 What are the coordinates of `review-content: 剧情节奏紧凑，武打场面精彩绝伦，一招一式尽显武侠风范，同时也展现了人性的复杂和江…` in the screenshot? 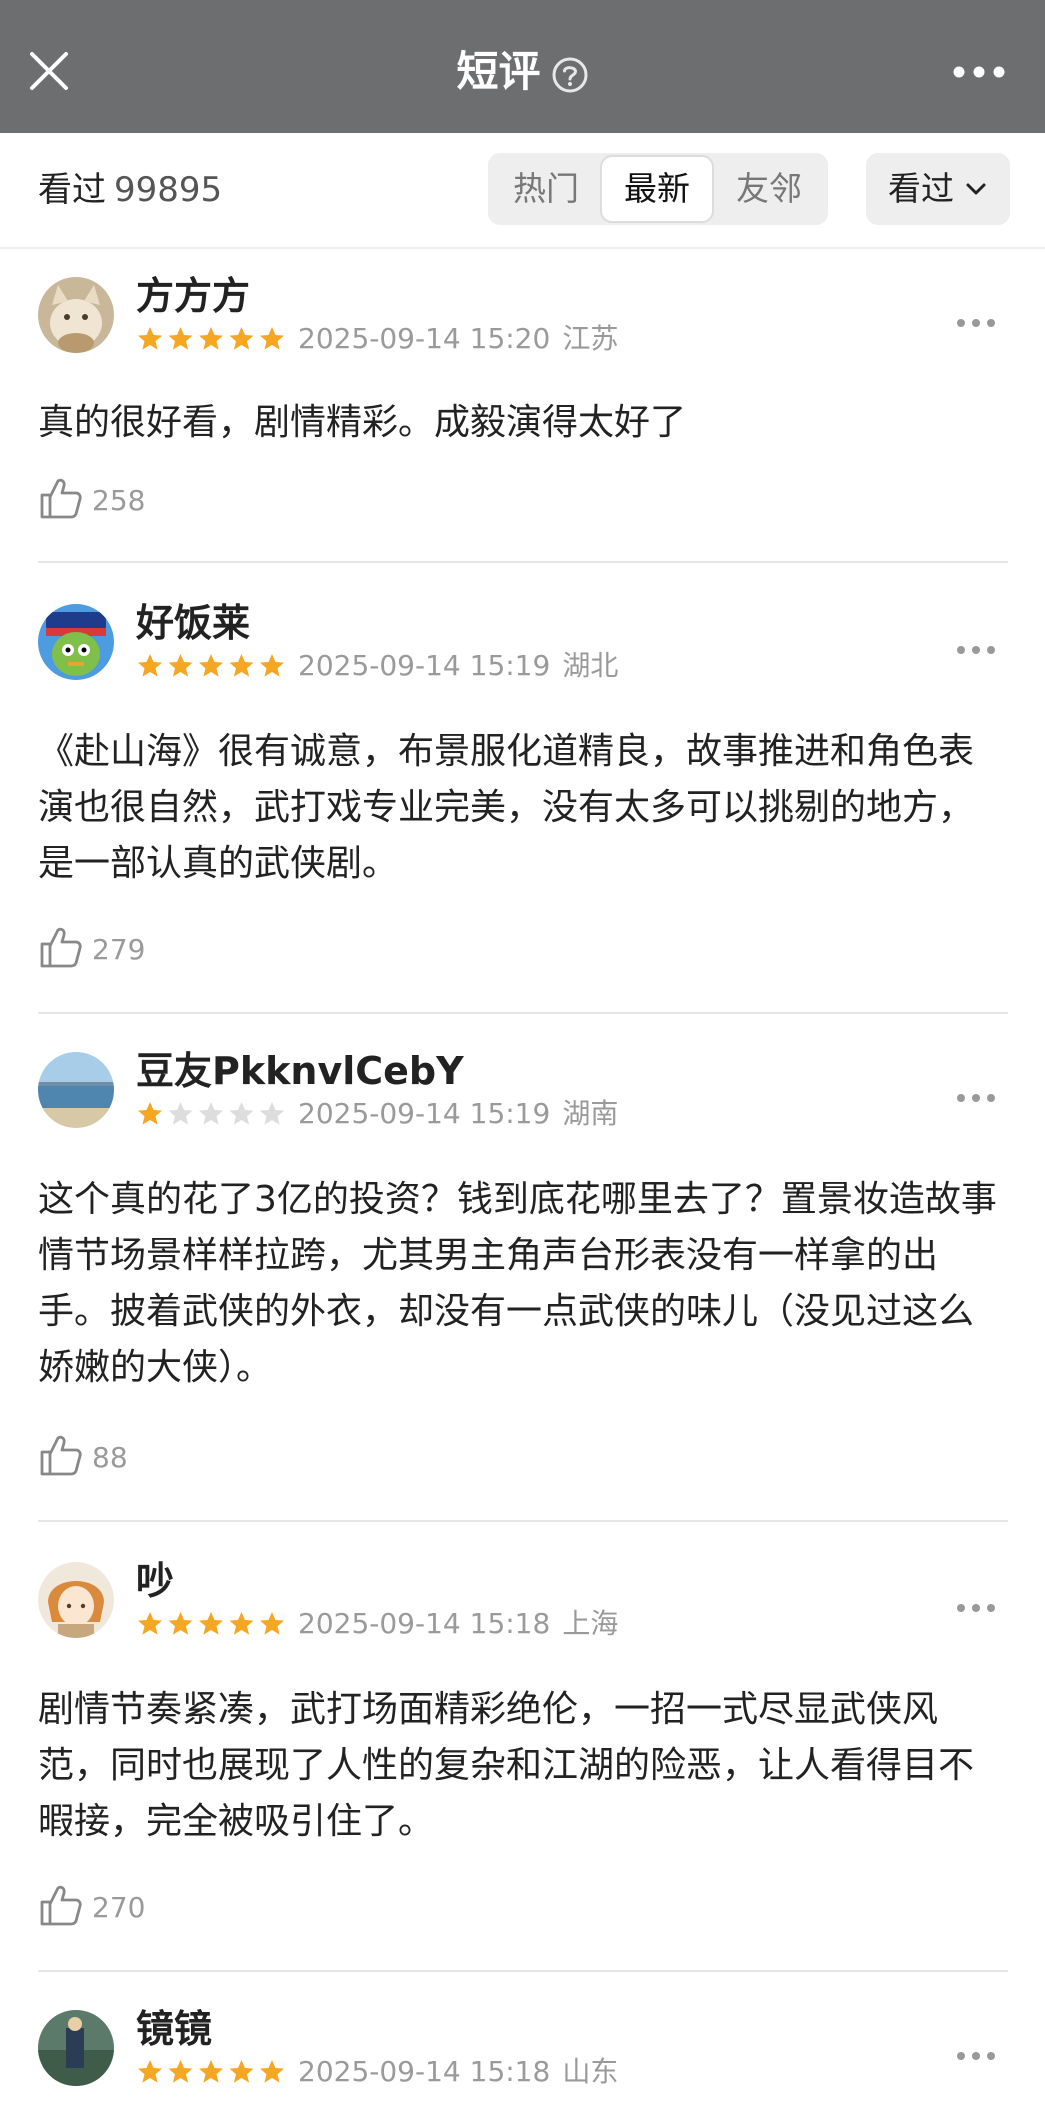 It's located at (506, 1765).